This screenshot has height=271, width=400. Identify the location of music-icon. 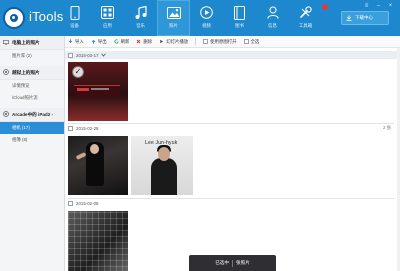
(141, 12).